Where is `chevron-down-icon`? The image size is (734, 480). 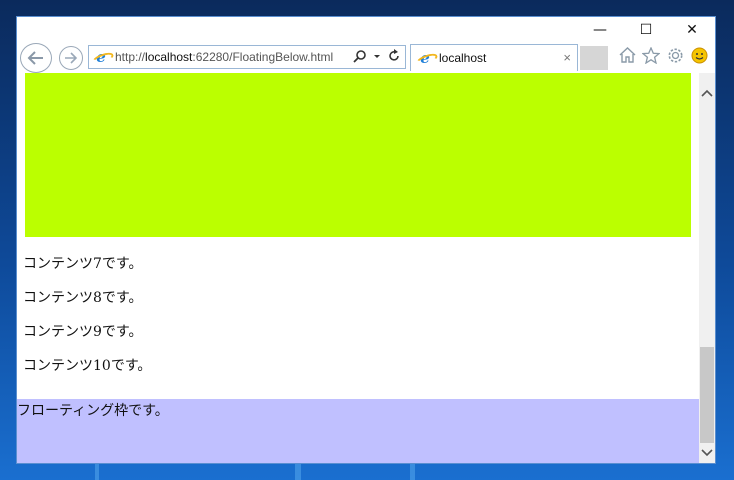 chevron-down-icon is located at coordinates (707, 453).